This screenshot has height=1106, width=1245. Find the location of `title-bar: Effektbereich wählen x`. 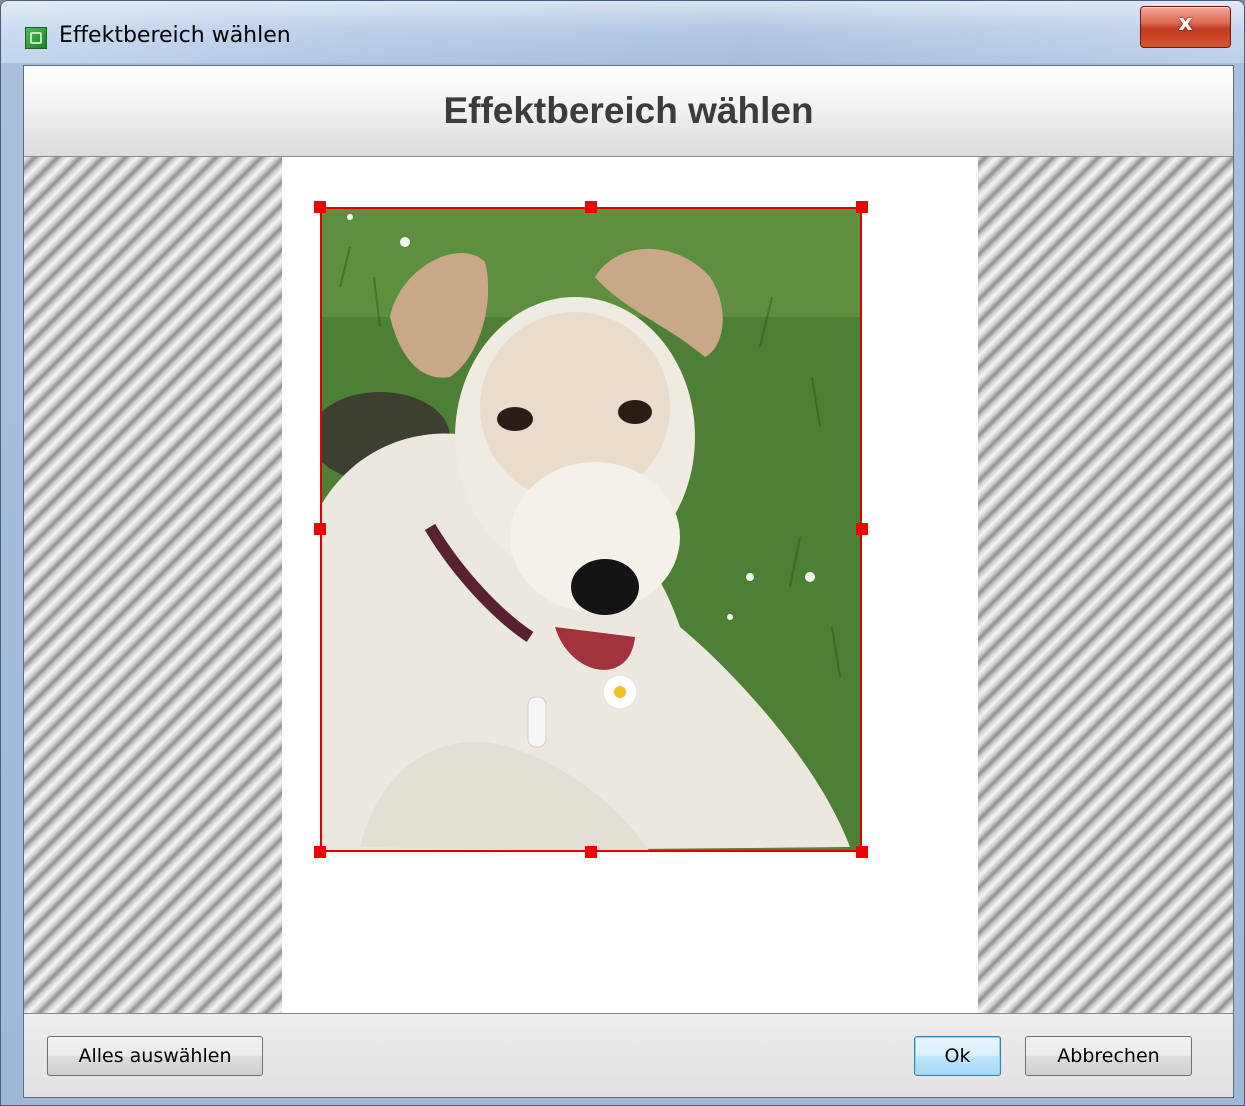

title-bar: Effektbereich wählen x is located at coordinates (622, 32).